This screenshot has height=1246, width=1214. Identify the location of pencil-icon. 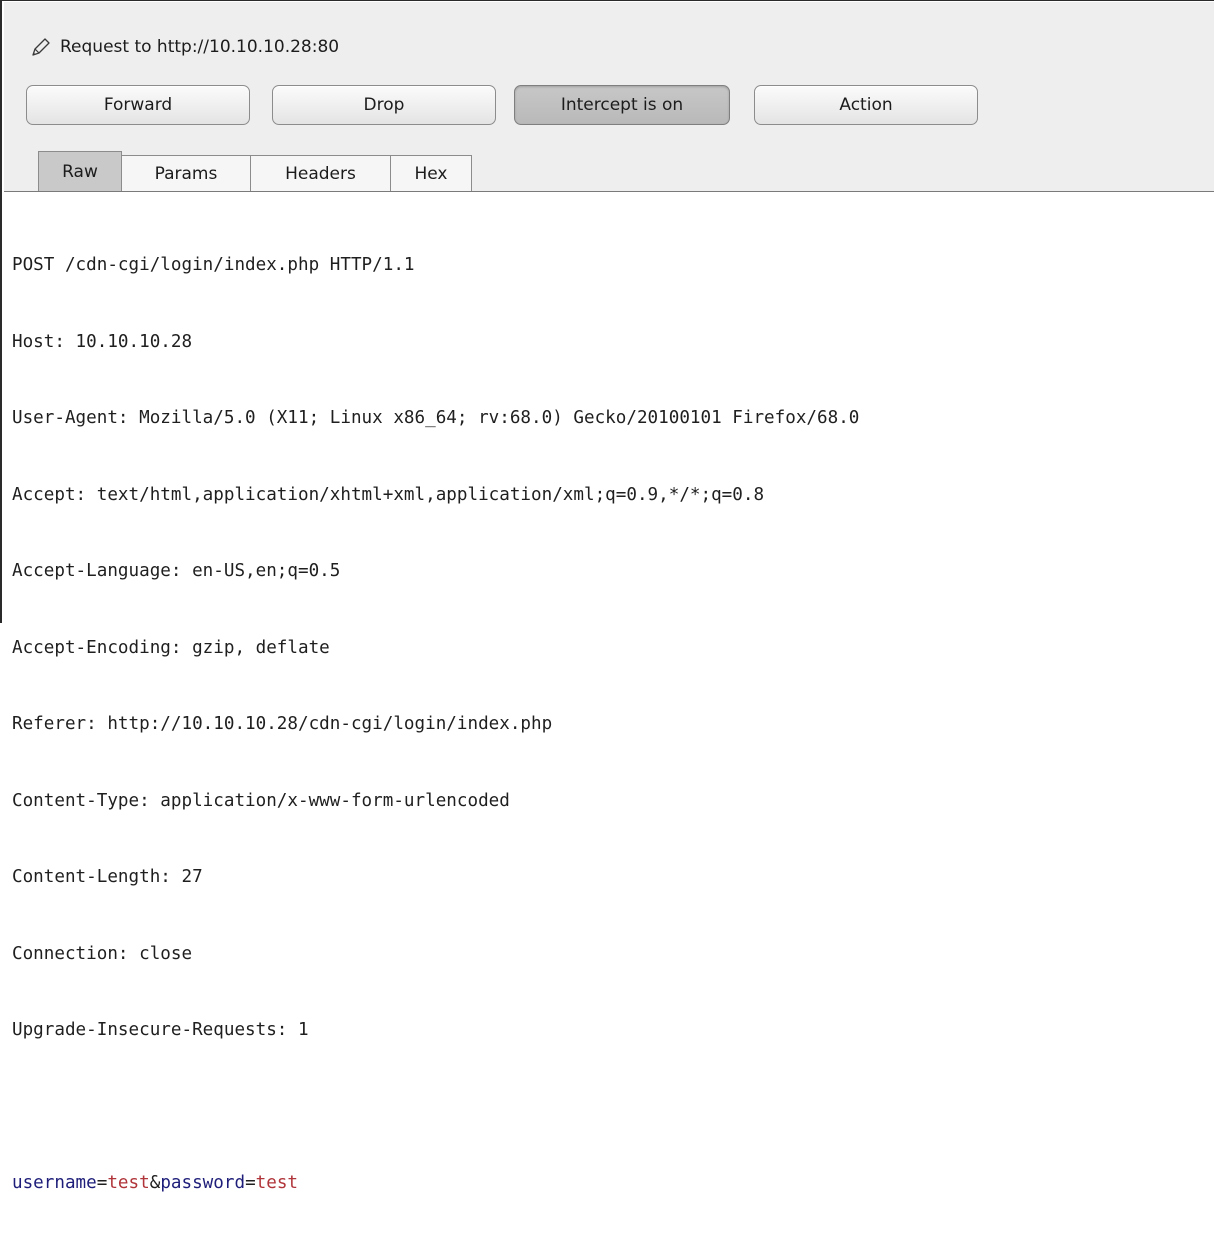
(41, 47).